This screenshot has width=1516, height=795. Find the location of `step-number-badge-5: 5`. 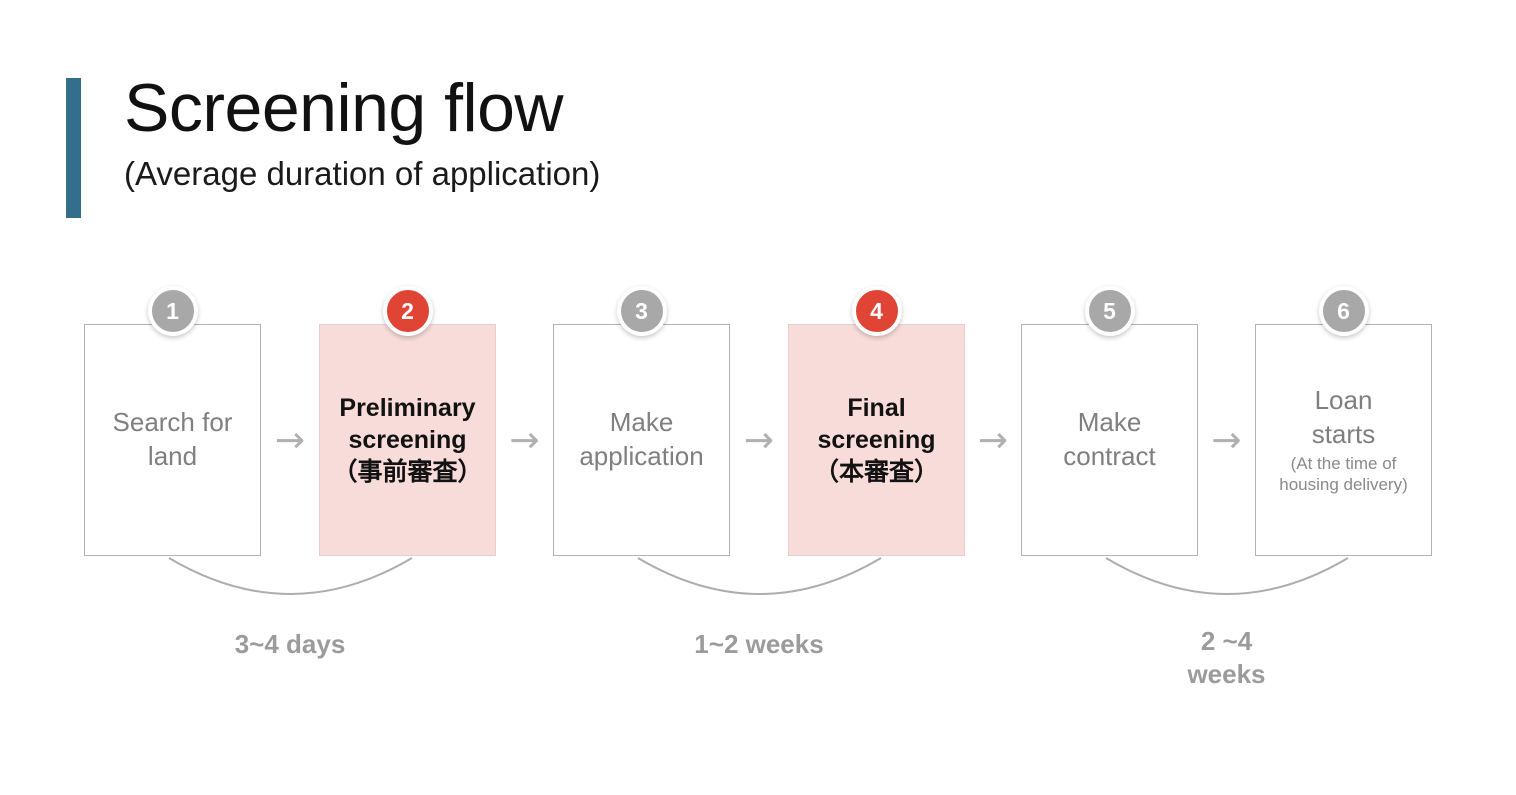

step-number-badge-5: 5 is located at coordinates (1109, 311).